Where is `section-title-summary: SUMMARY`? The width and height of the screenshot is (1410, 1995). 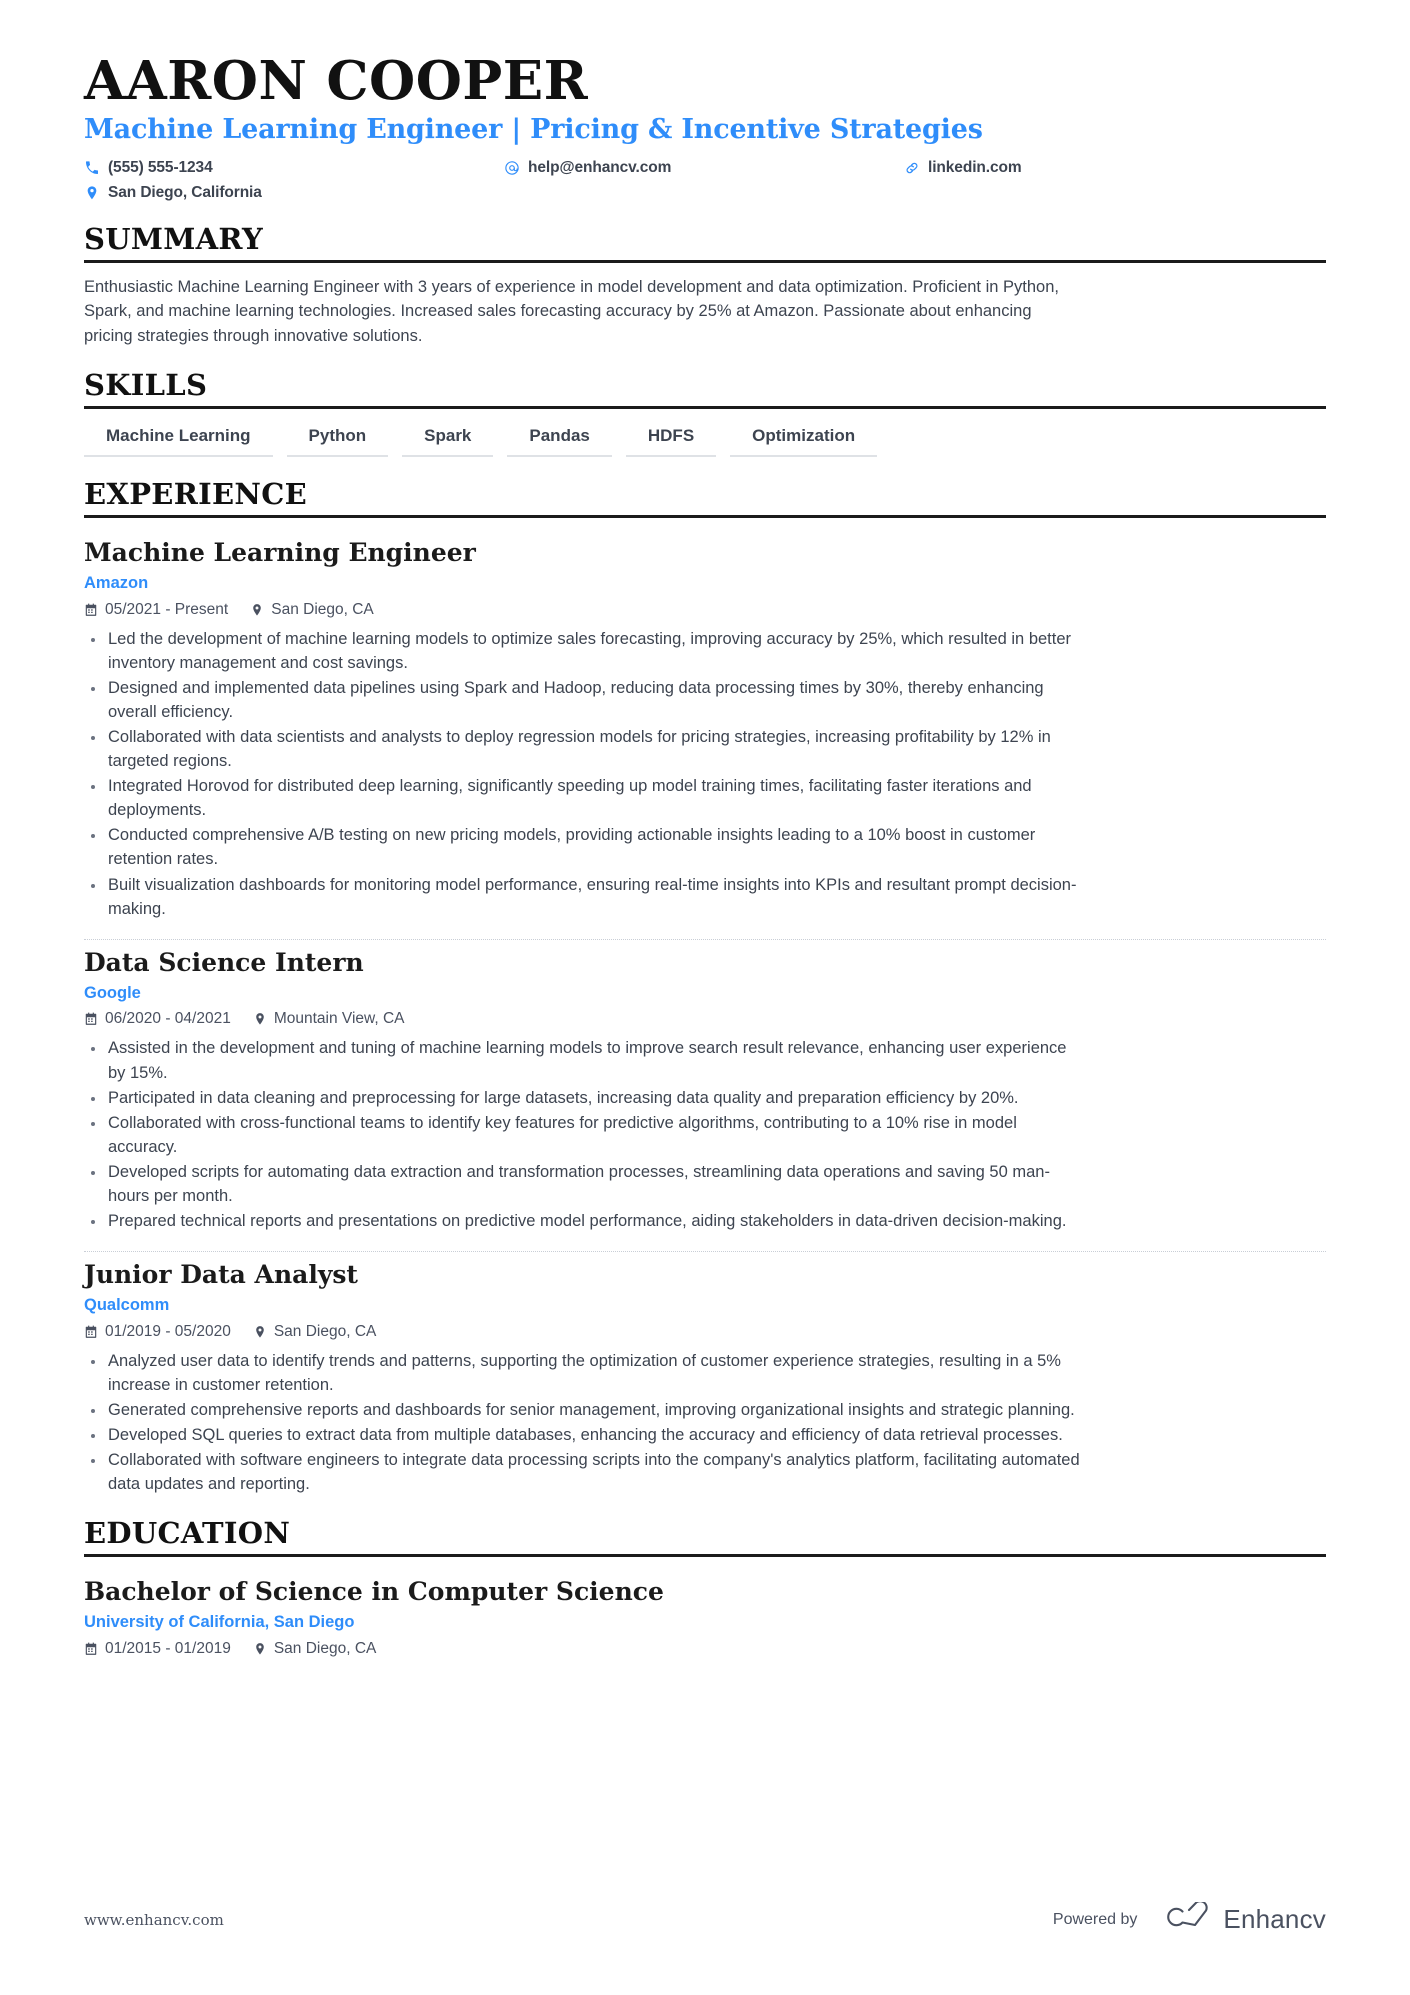
section-title-summary: SUMMARY is located at coordinates (173, 239).